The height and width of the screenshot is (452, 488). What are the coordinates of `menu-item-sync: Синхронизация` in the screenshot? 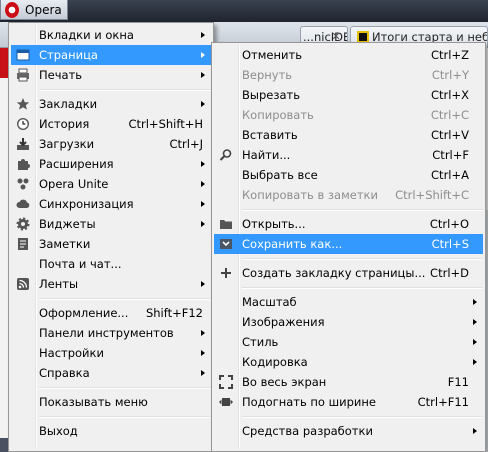 It's located at (111, 204).